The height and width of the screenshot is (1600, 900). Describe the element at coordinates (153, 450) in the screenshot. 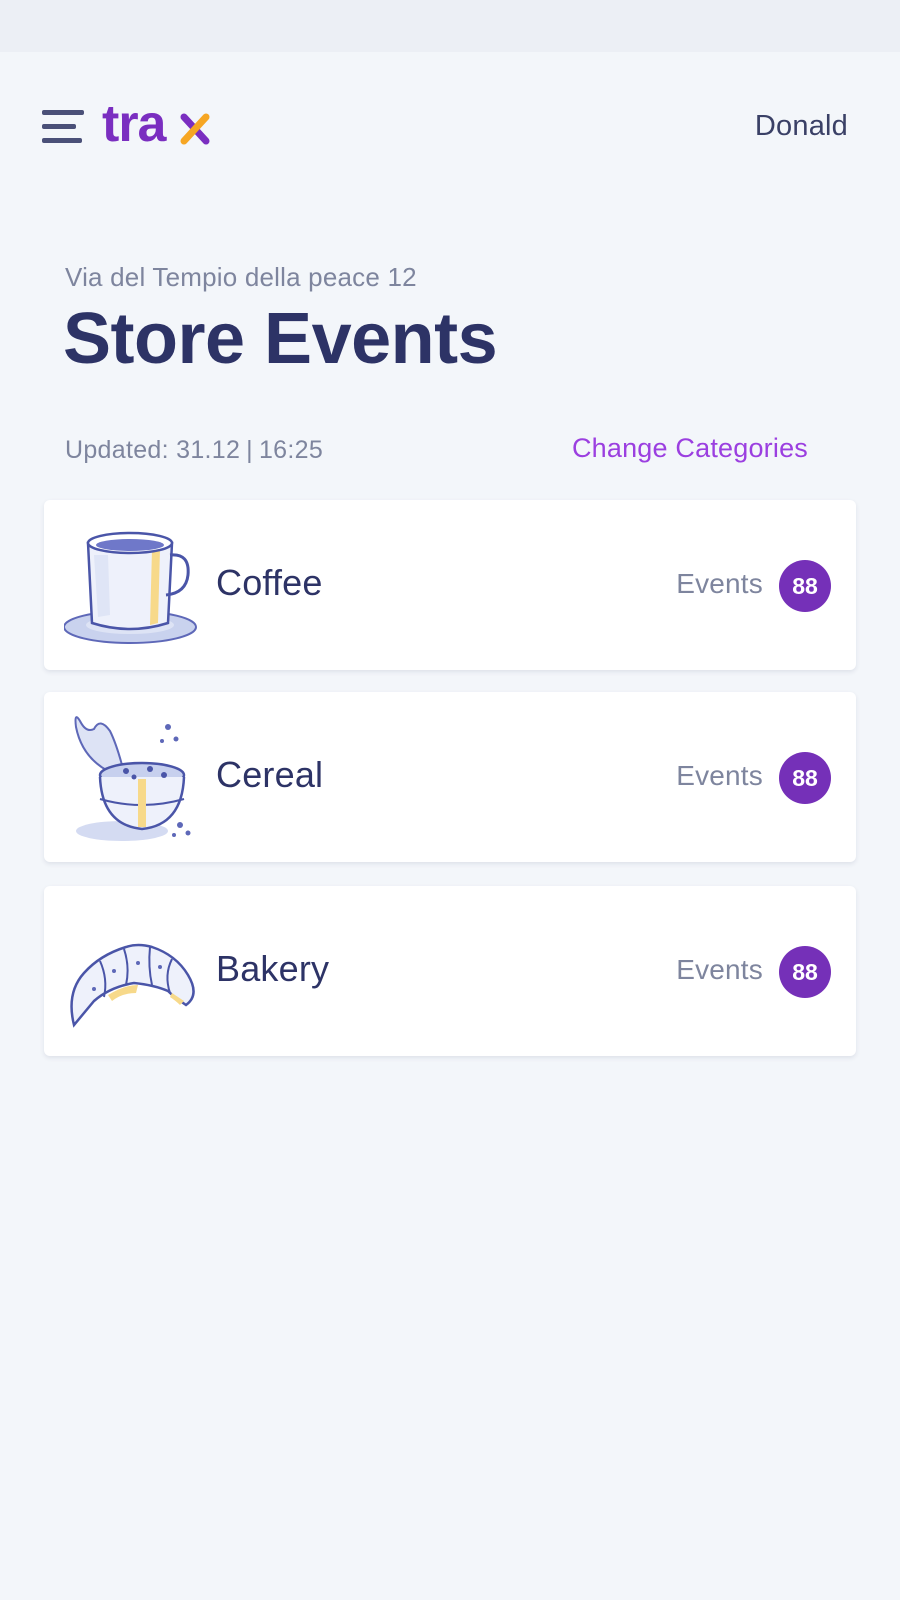

I see `updated-date: Updated: 31.12` at that location.